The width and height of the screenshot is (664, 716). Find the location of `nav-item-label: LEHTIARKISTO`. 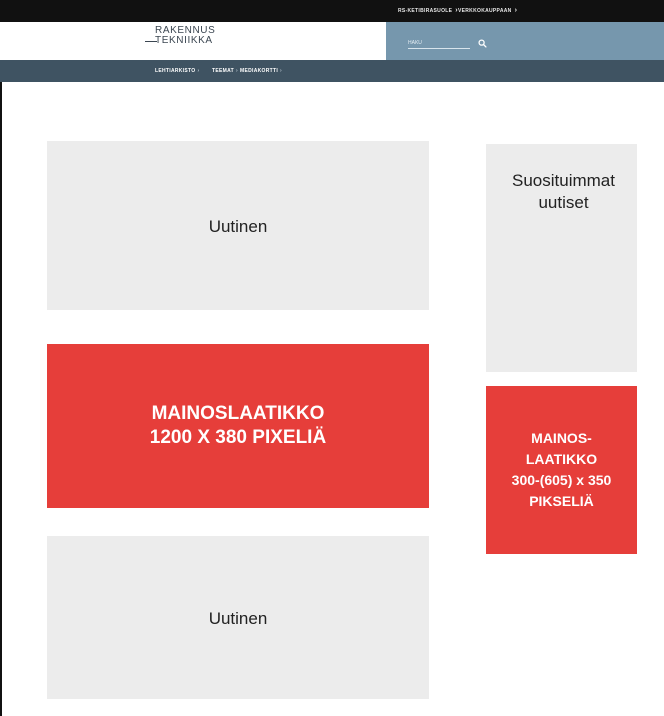

nav-item-label: LEHTIARKISTO is located at coordinates (175, 71).